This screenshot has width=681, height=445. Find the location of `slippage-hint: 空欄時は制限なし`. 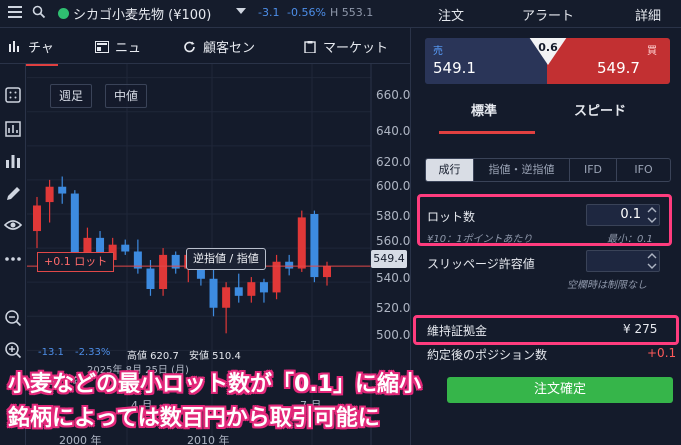

slippage-hint: 空欄時は制限なし is located at coordinates (607, 285).